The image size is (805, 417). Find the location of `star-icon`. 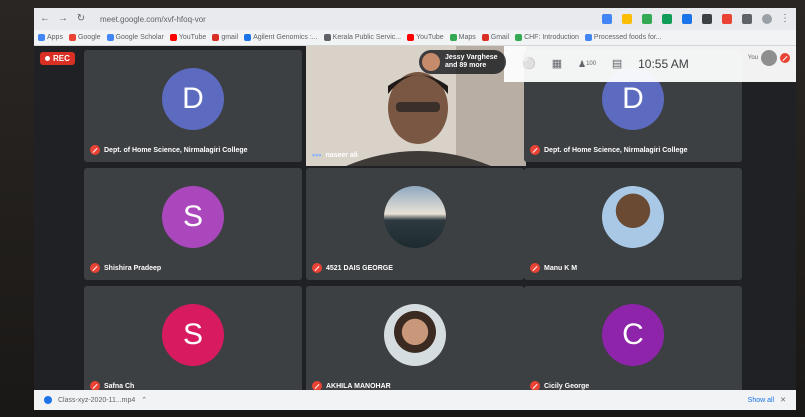

star-icon is located at coordinates (627, 19).